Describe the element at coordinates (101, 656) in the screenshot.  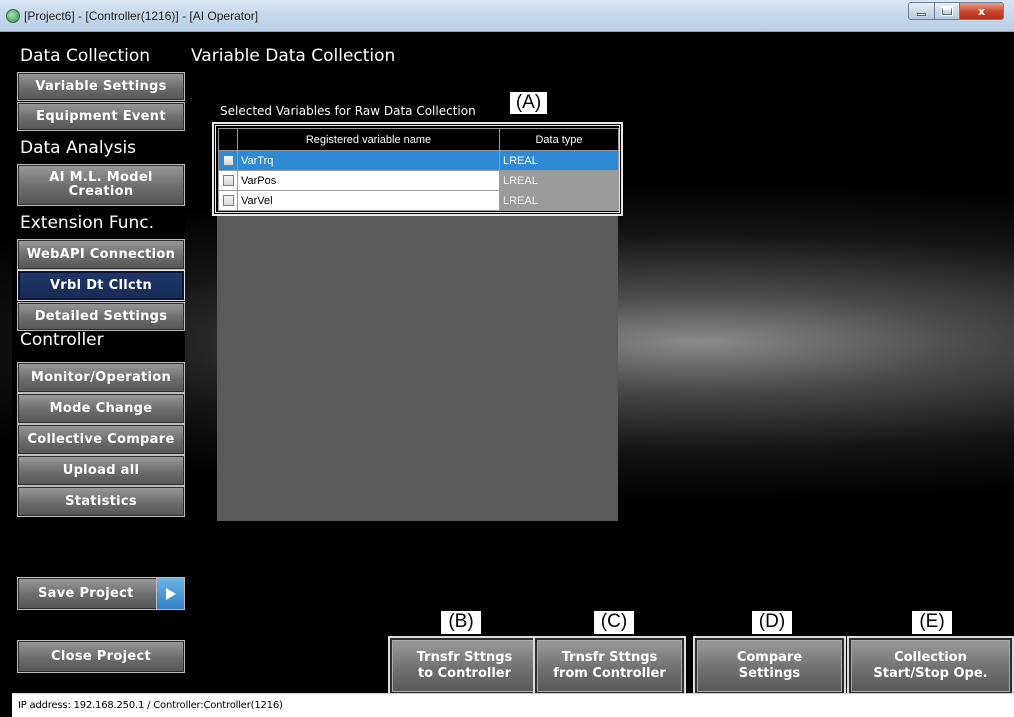
I see `close-project-button: Close Project` at that location.